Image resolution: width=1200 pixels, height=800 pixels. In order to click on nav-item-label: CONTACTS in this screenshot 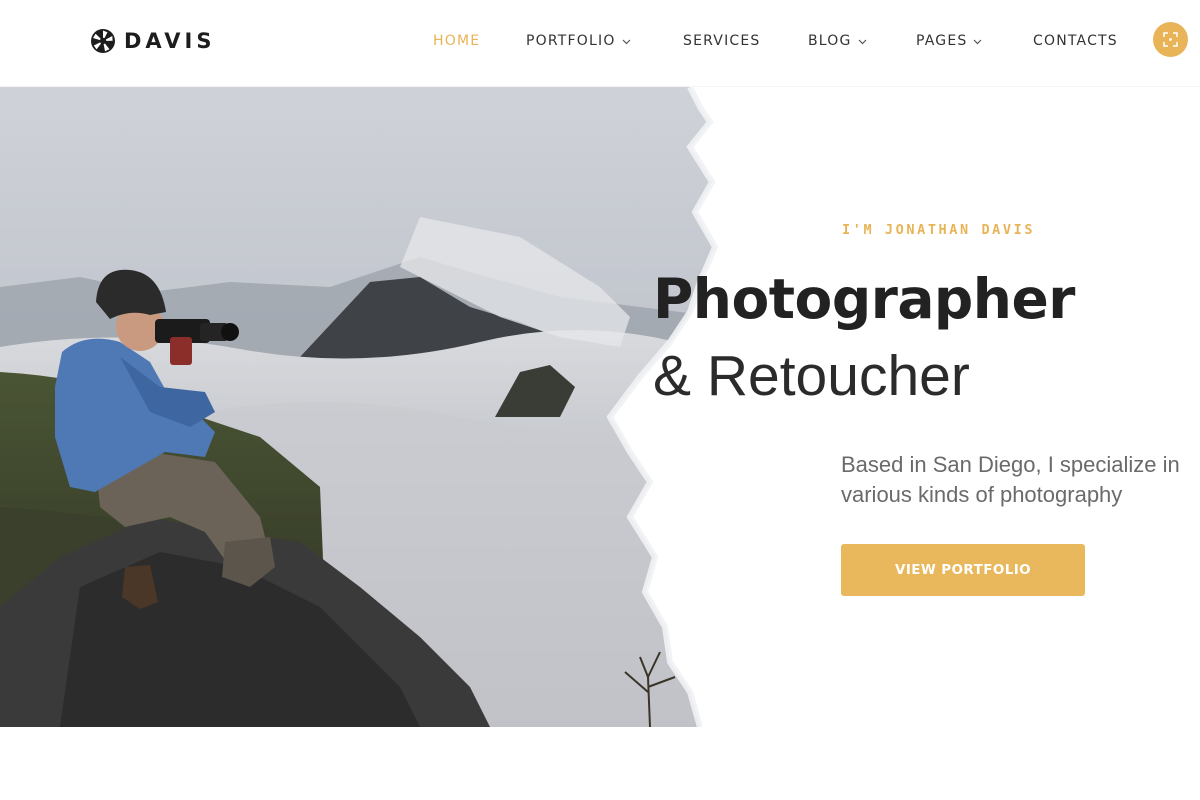, I will do `click(1075, 41)`.